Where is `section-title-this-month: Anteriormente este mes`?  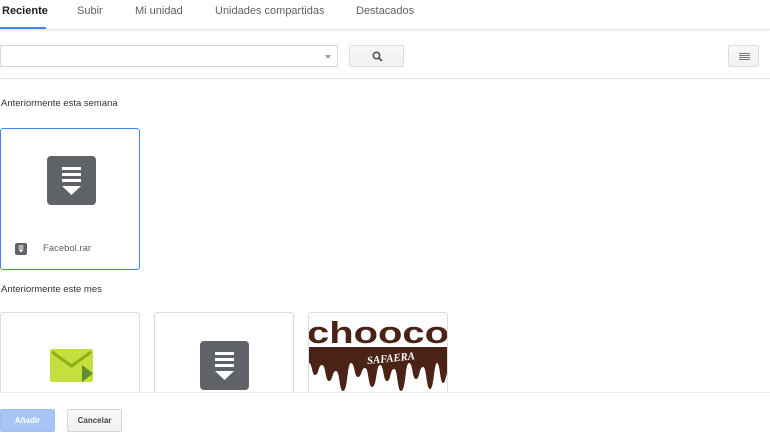 section-title-this-month: Anteriormente este mes is located at coordinates (51, 289).